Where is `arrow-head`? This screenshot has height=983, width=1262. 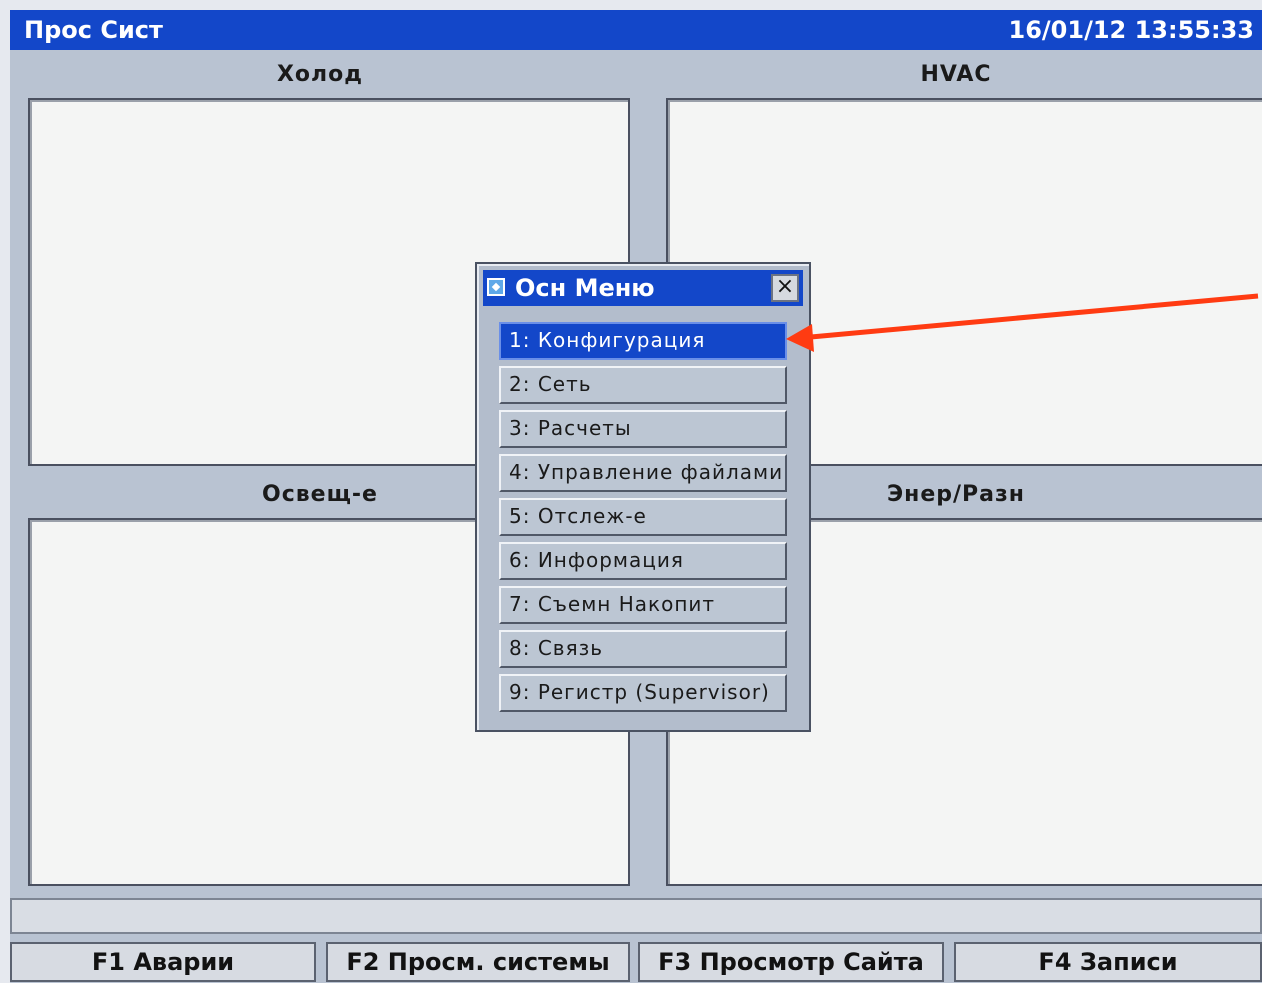
arrow-head is located at coordinates (800, 338).